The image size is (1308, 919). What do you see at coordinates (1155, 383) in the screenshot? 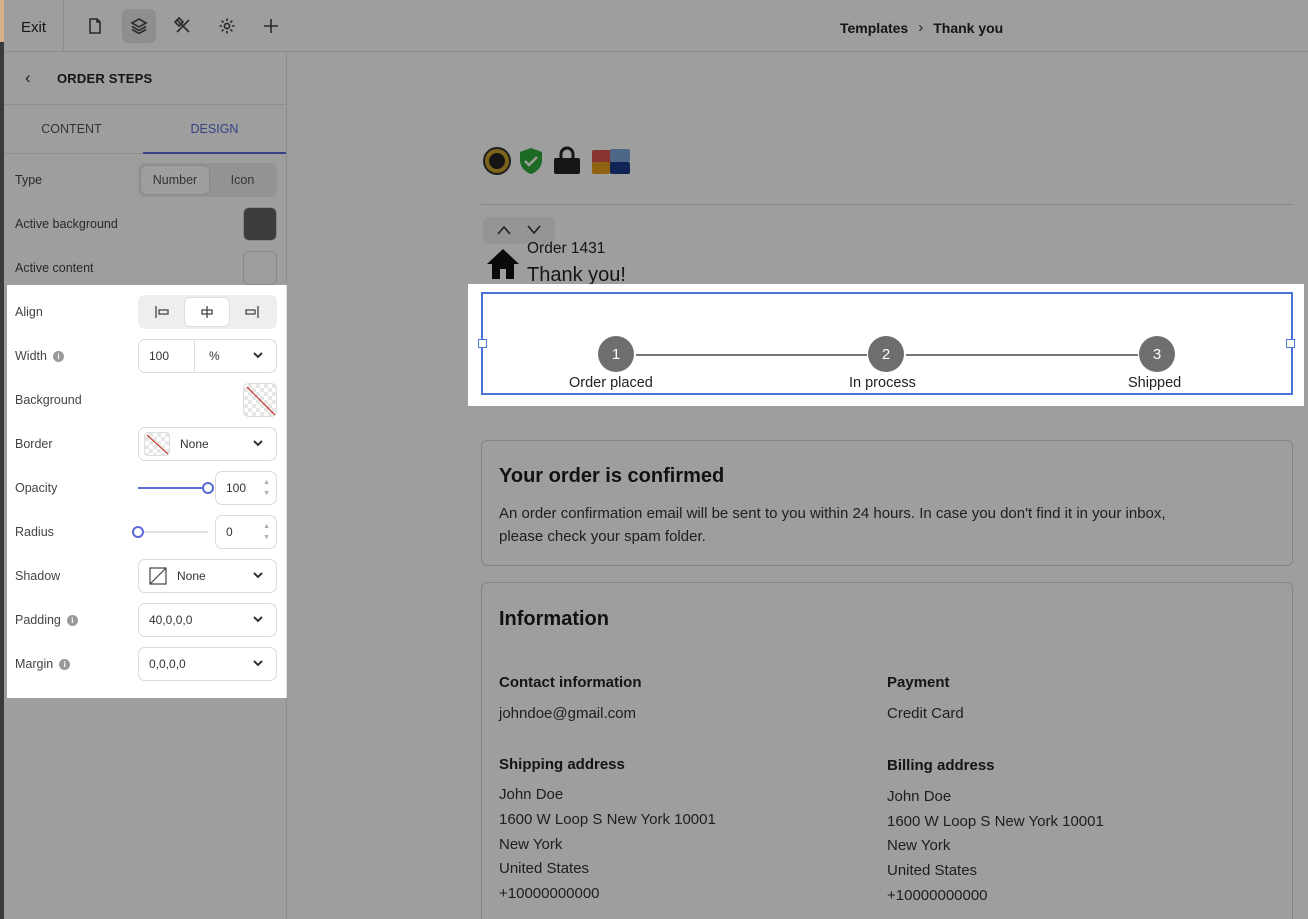
I see `step-label-3: Shipped` at bounding box center [1155, 383].